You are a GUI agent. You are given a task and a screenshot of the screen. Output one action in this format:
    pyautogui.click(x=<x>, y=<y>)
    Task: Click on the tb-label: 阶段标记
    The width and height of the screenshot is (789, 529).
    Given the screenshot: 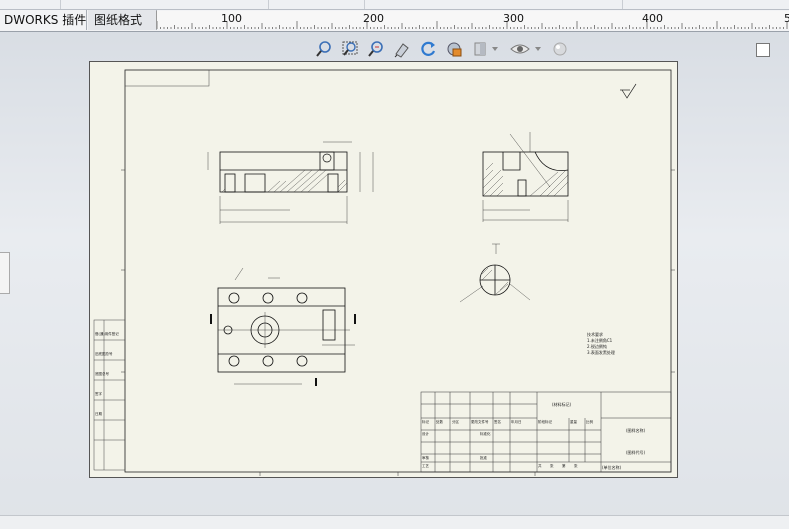 What is the action you would take?
    pyautogui.click(x=545, y=422)
    